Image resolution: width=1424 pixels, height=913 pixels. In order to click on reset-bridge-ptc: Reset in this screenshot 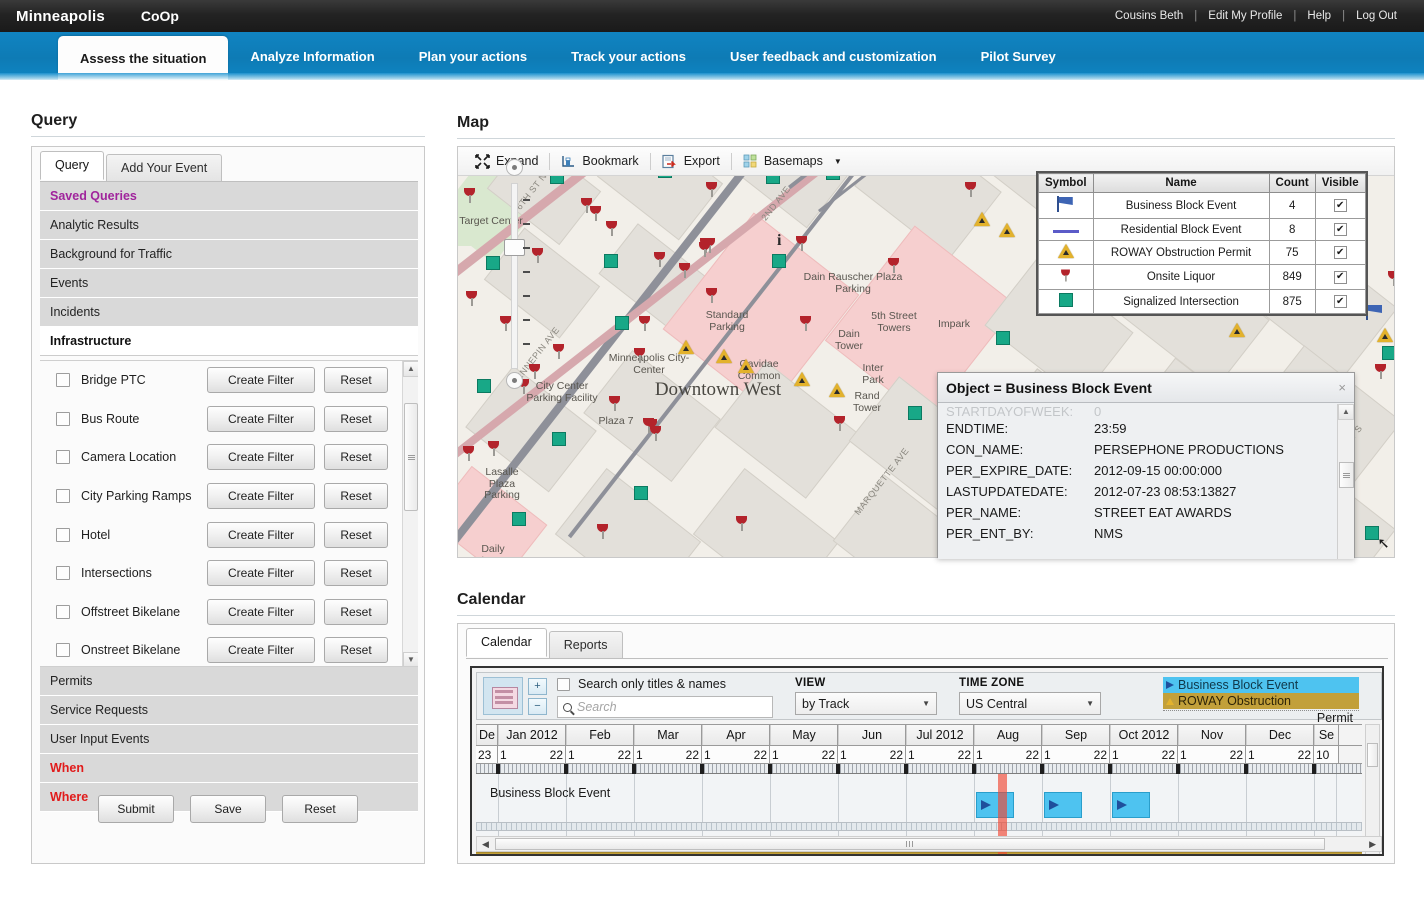, I will do `click(356, 380)`.